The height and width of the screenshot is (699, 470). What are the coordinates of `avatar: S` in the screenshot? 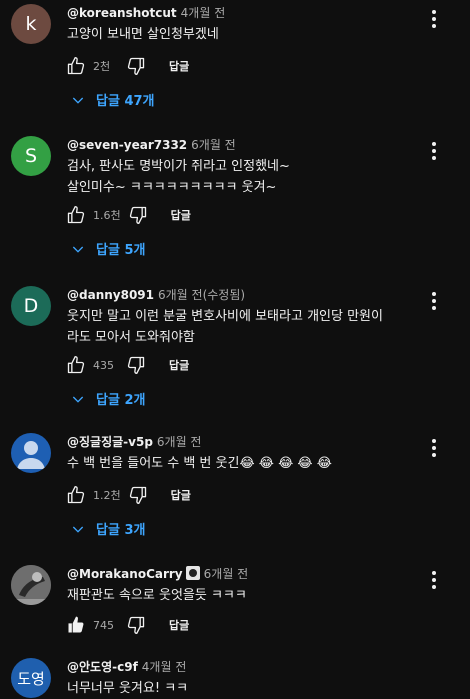 It's located at (31, 156).